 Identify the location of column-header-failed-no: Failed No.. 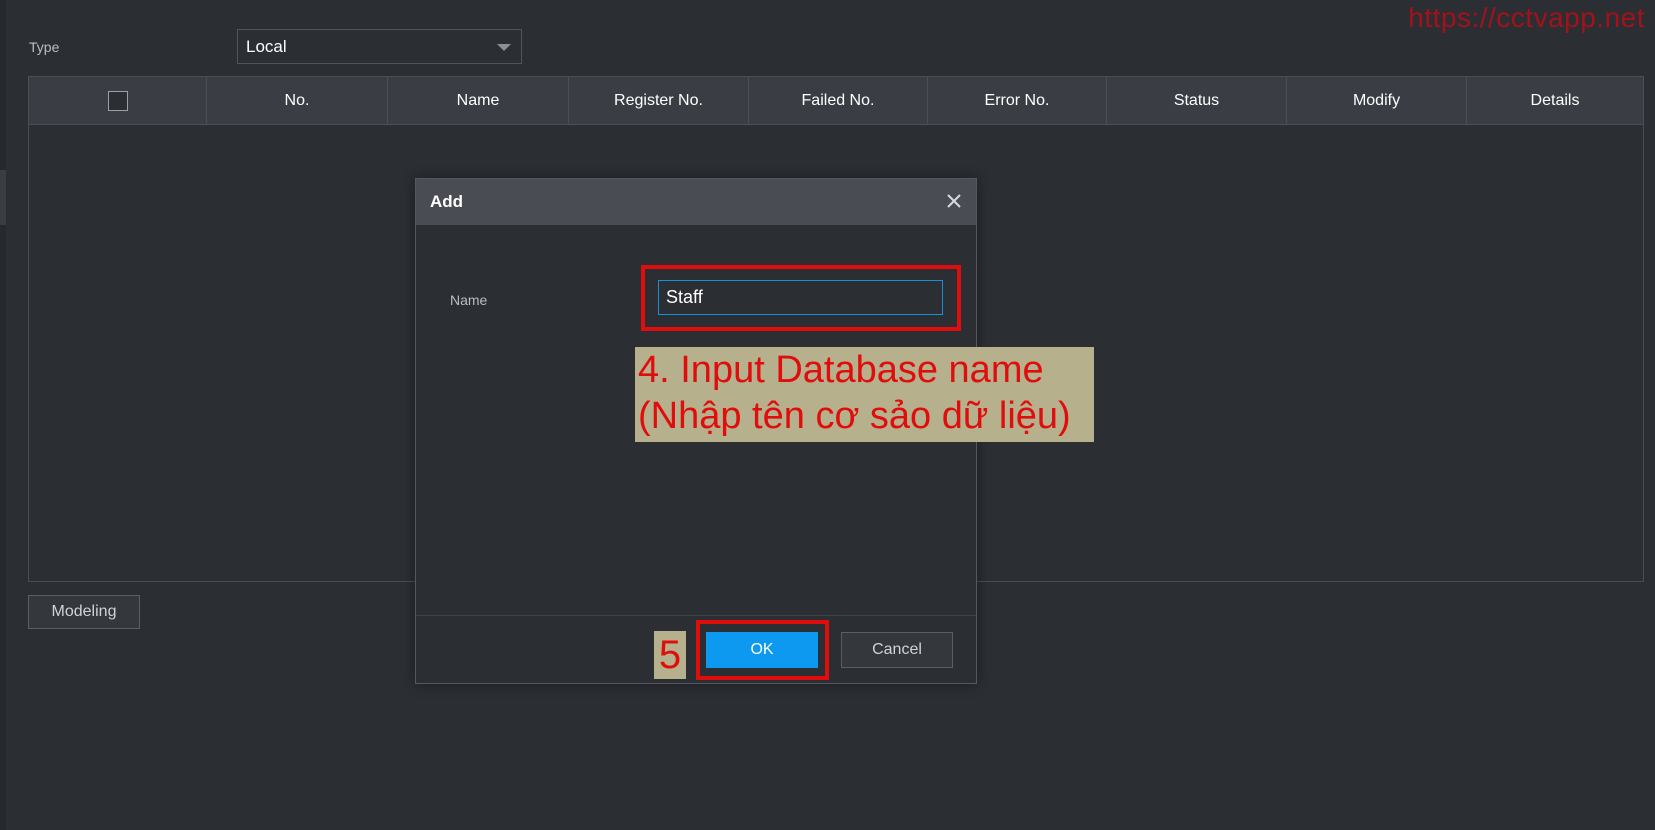
(838, 100).